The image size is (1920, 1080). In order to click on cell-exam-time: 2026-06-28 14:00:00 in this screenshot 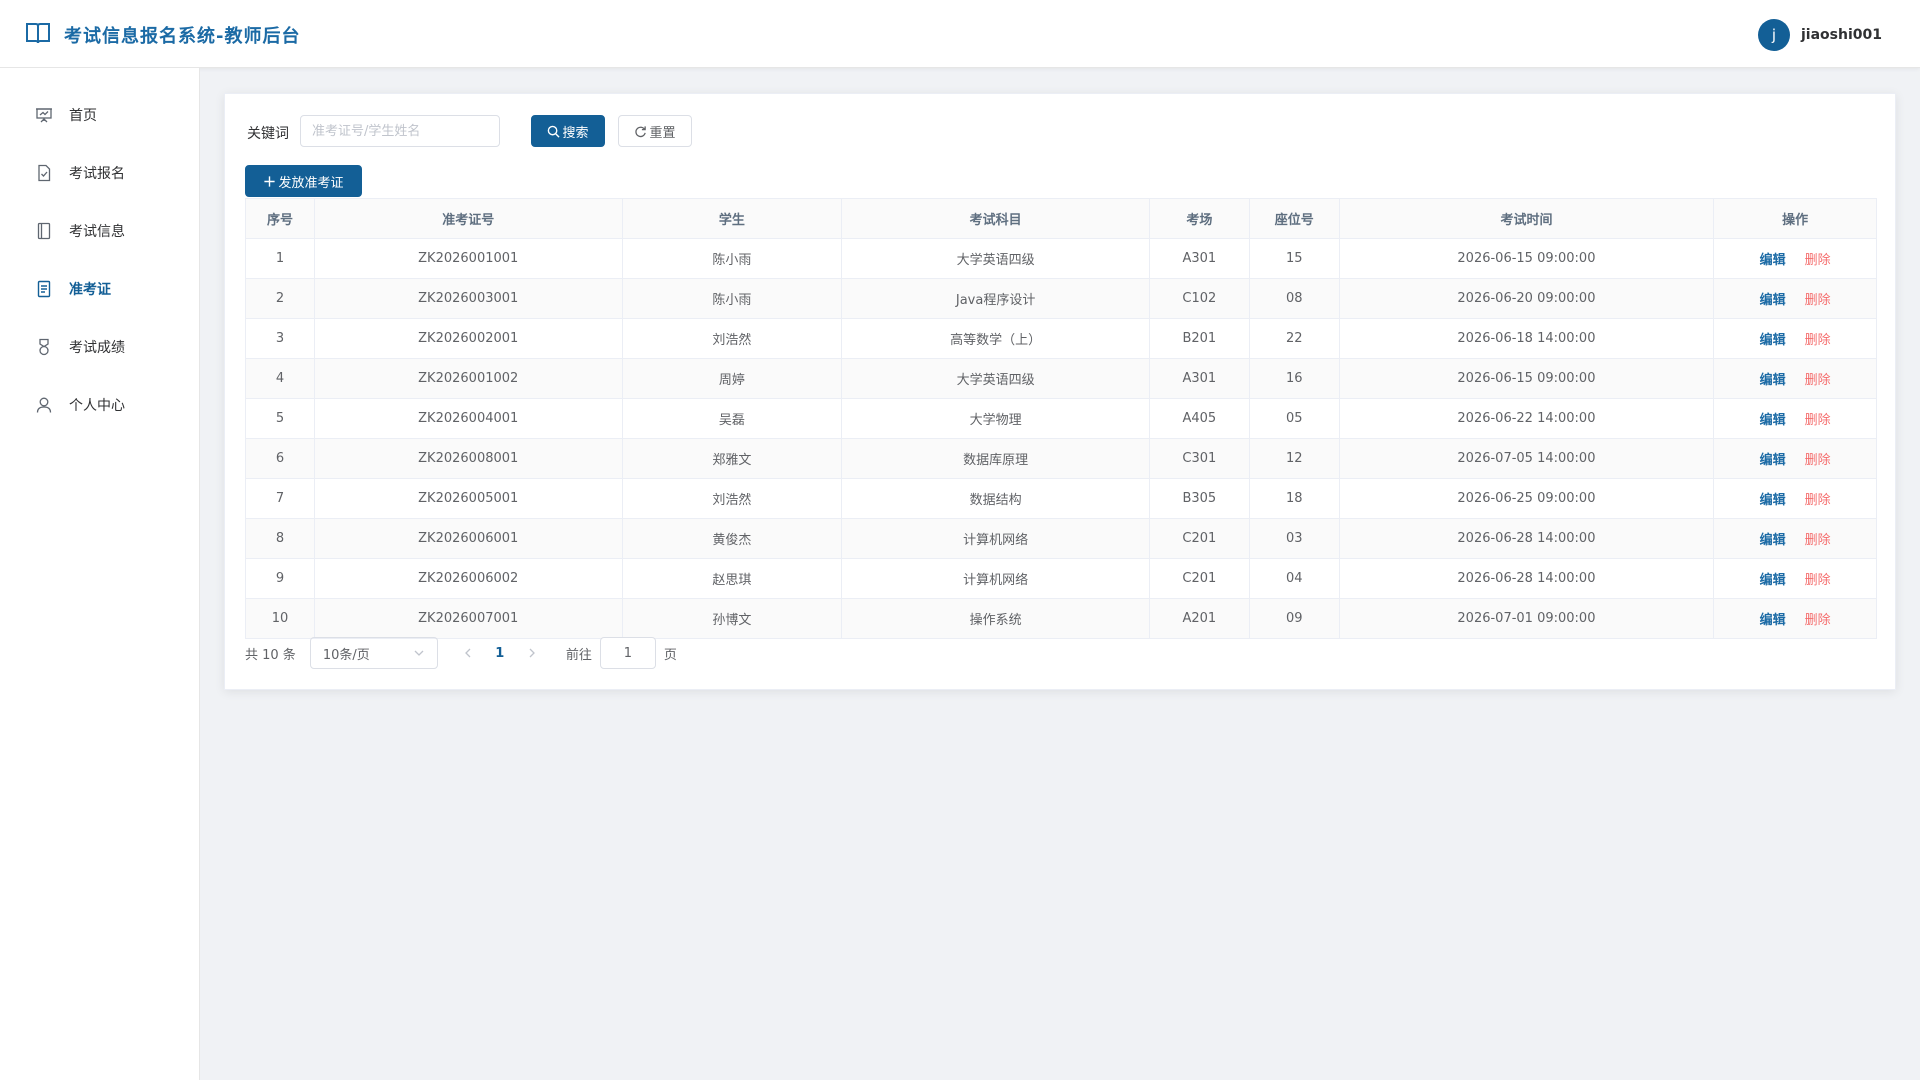, I will do `click(1527, 538)`.